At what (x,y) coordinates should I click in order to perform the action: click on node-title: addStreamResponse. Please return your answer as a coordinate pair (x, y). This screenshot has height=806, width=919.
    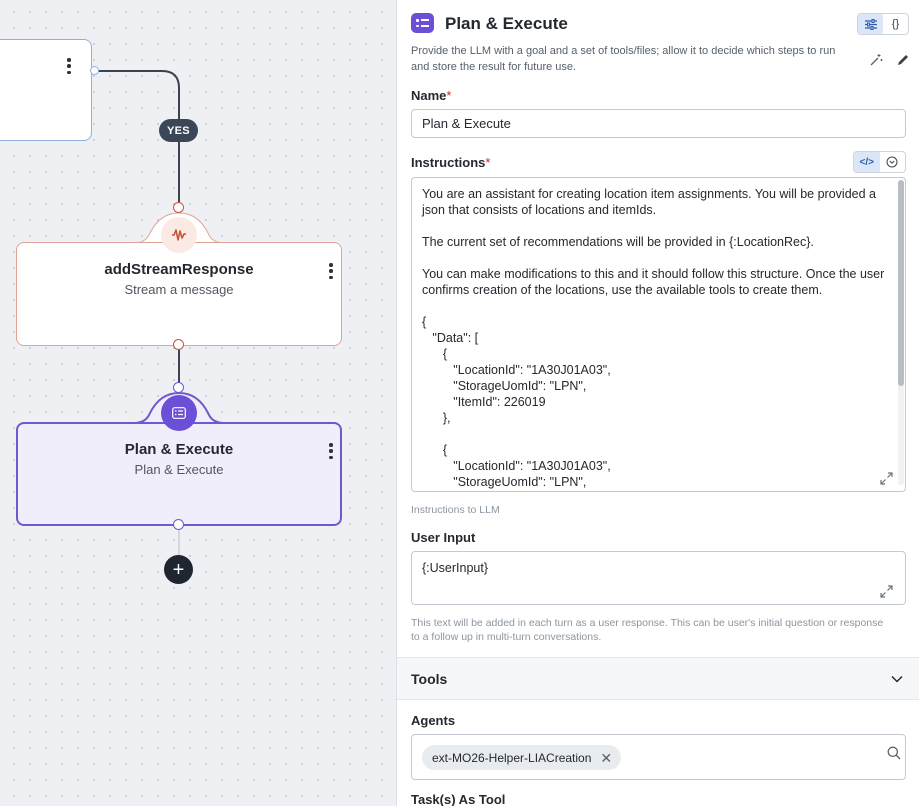
    Looking at the image, I should click on (179, 269).